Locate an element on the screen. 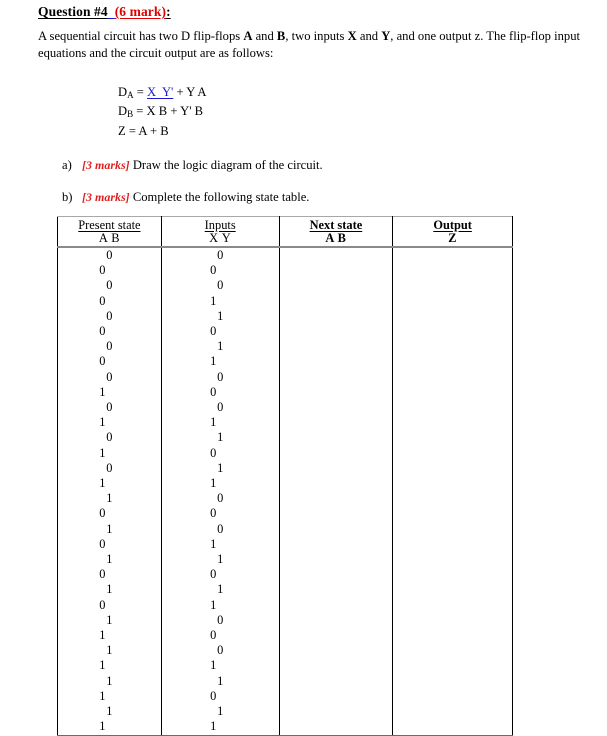 The width and height of the screenshot is (607, 736). table-row: 1 10 1 is located at coordinates (285, 658).